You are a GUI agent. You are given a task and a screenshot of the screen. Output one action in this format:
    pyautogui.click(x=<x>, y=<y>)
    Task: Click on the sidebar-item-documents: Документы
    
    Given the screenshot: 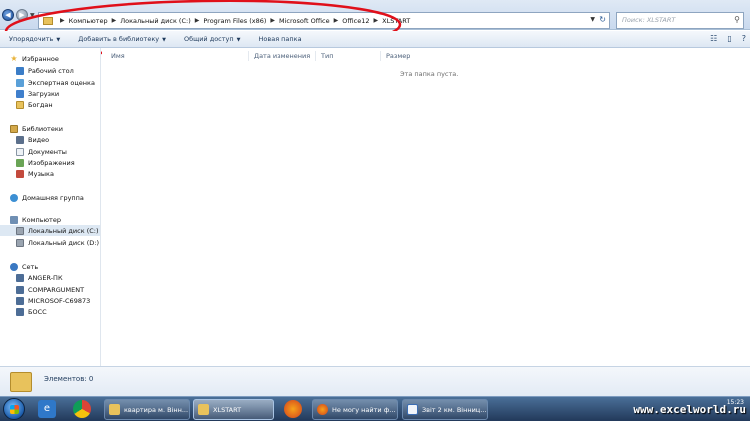 What is the action you would take?
    pyautogui.click(x=66, y=151)
    